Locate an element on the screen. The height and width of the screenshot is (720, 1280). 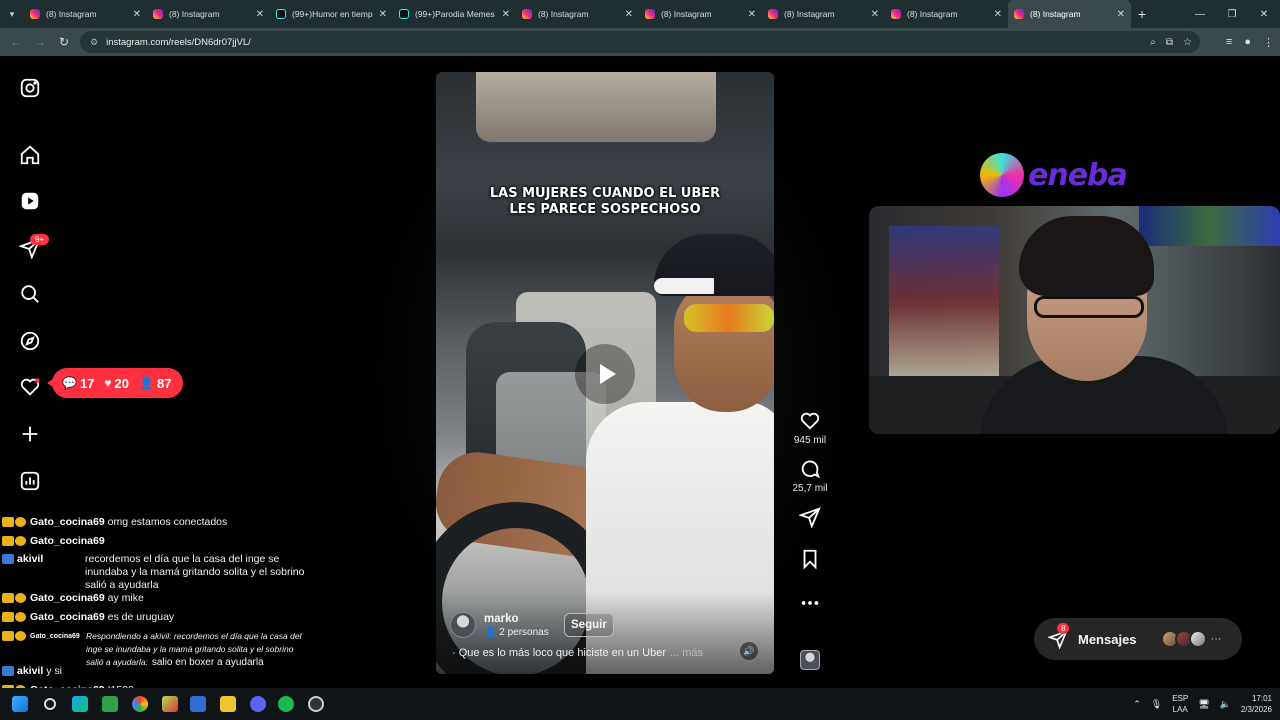
install-app-icon: ⧉ is located at coordinates (1169, 42).